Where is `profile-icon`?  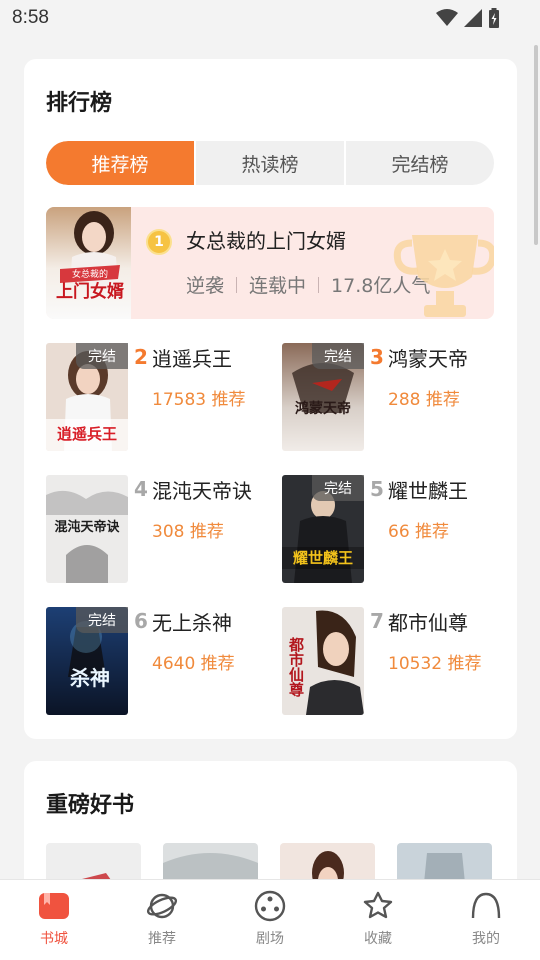 profile-icon is located at coordinates (486, 905).